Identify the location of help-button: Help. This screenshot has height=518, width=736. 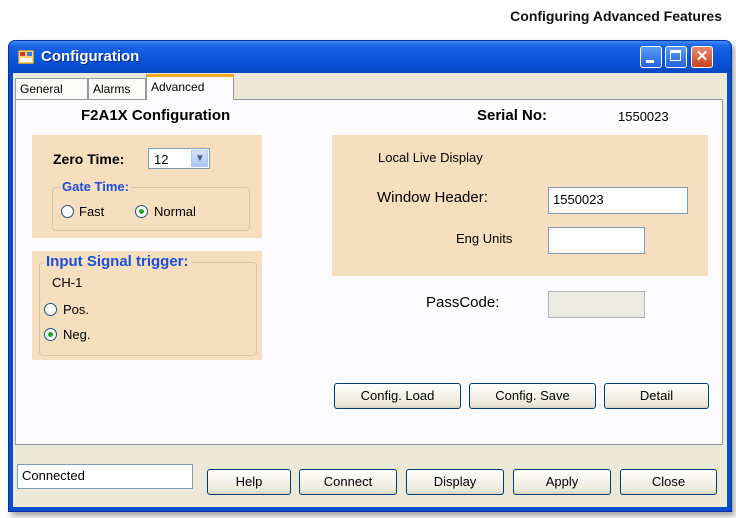
(249, 482).